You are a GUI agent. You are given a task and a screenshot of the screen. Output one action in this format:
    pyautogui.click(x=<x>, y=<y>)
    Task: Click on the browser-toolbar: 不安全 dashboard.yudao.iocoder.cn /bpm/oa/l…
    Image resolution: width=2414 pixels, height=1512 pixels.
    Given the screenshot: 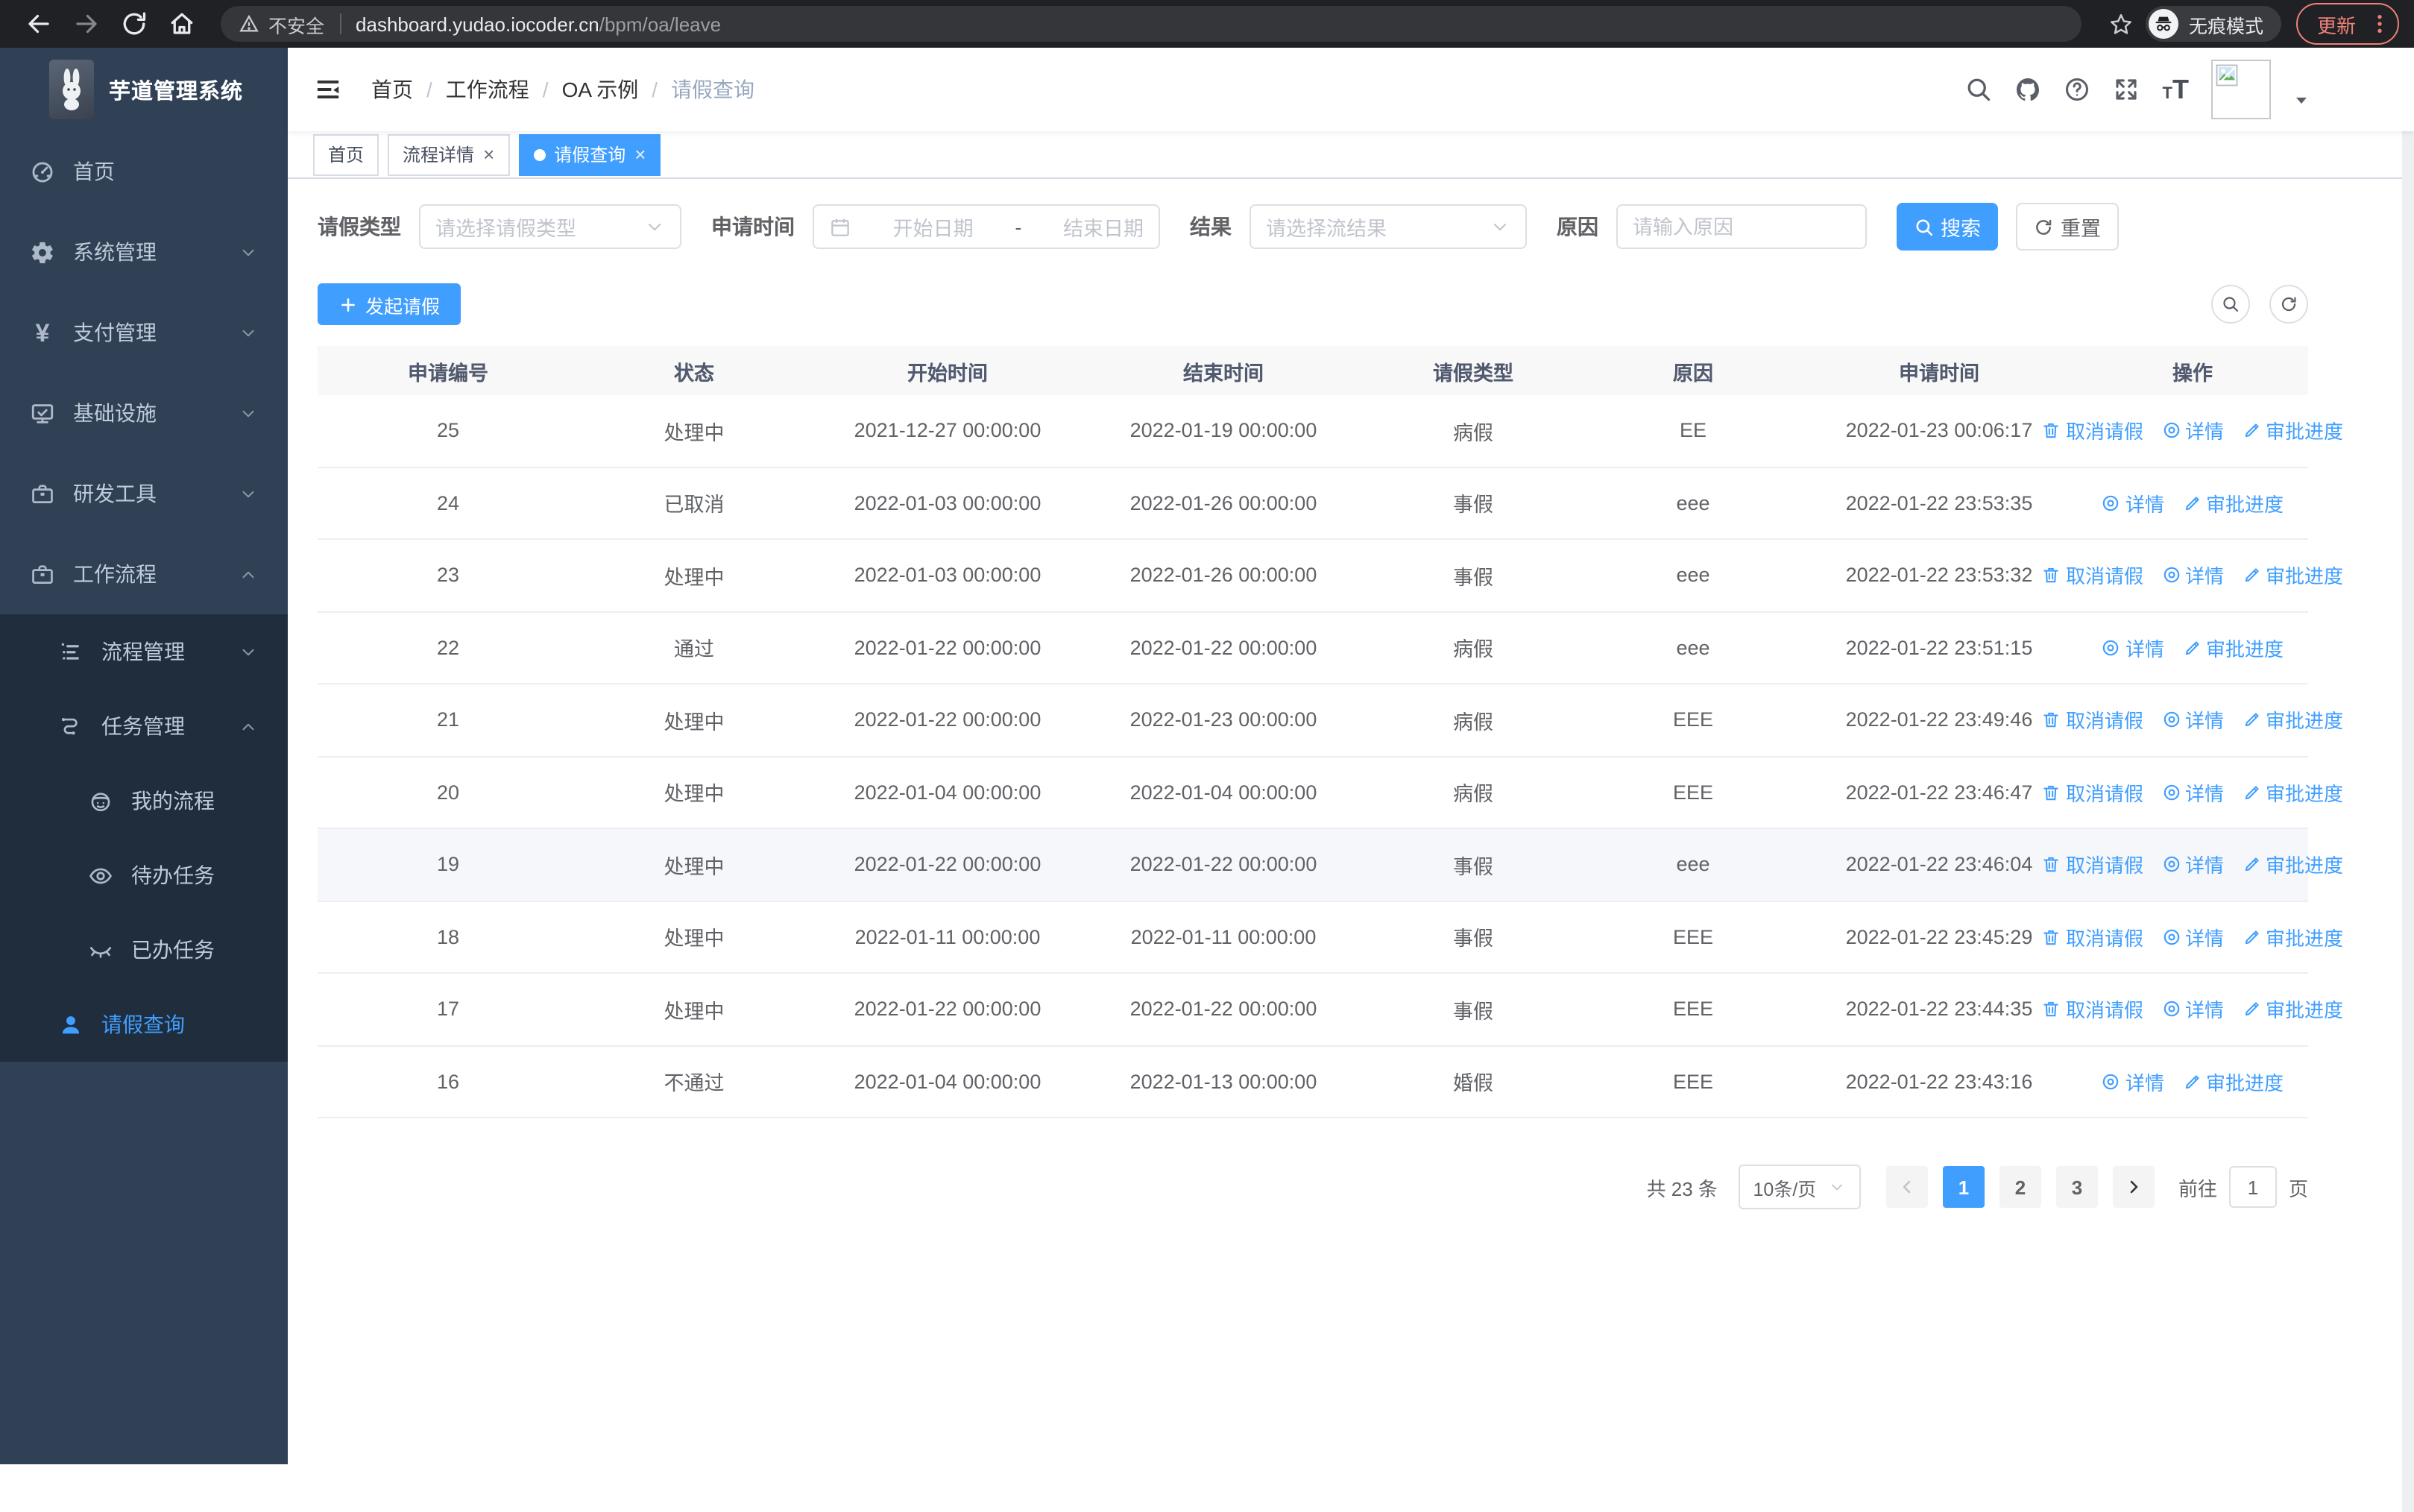 What is the action you would take?
    pyautogui.click(x=1207, y=24)
    